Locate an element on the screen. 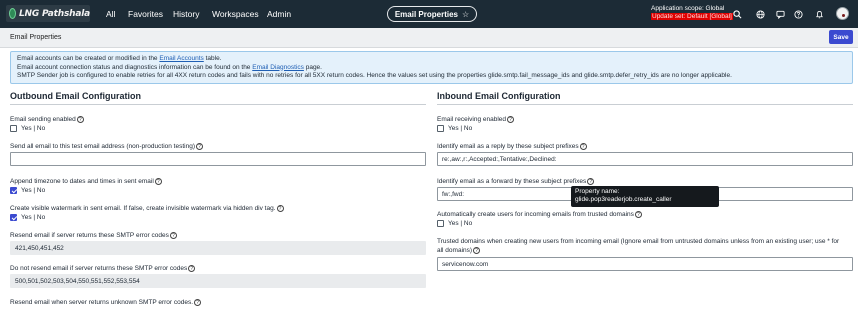  save-button: Save is located at coordinates (841, 37).